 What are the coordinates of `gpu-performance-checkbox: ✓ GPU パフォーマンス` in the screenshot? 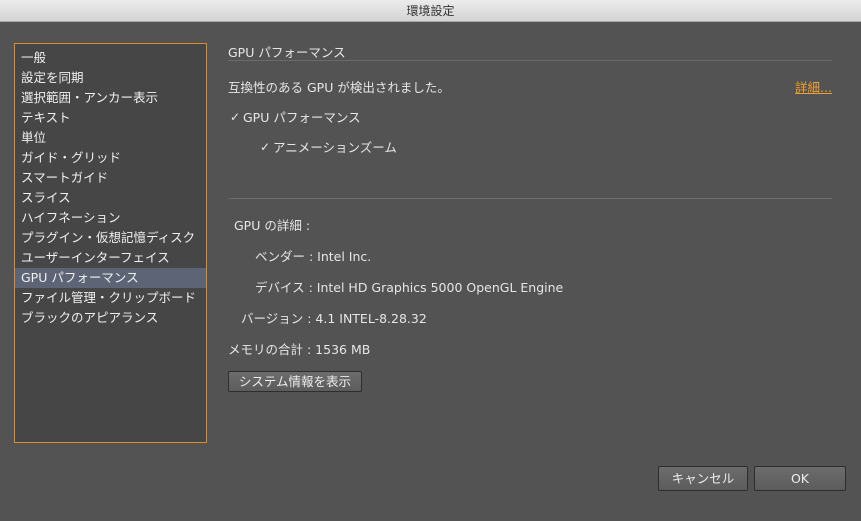 It's located at (295, 116).